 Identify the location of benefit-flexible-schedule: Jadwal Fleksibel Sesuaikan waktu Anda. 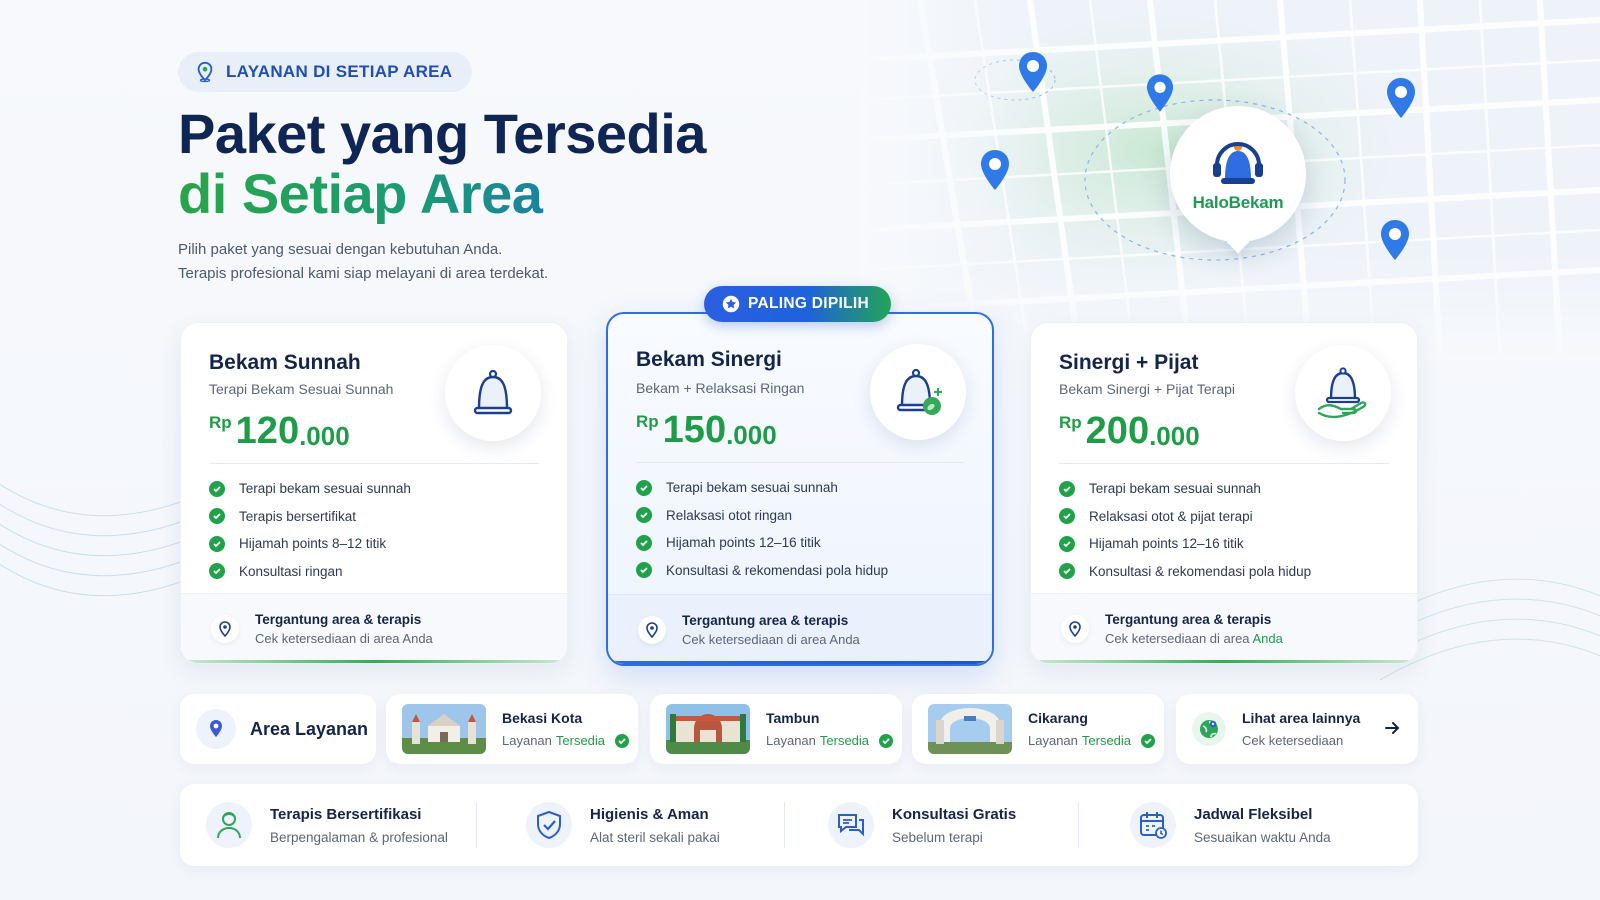
(1230, 825).